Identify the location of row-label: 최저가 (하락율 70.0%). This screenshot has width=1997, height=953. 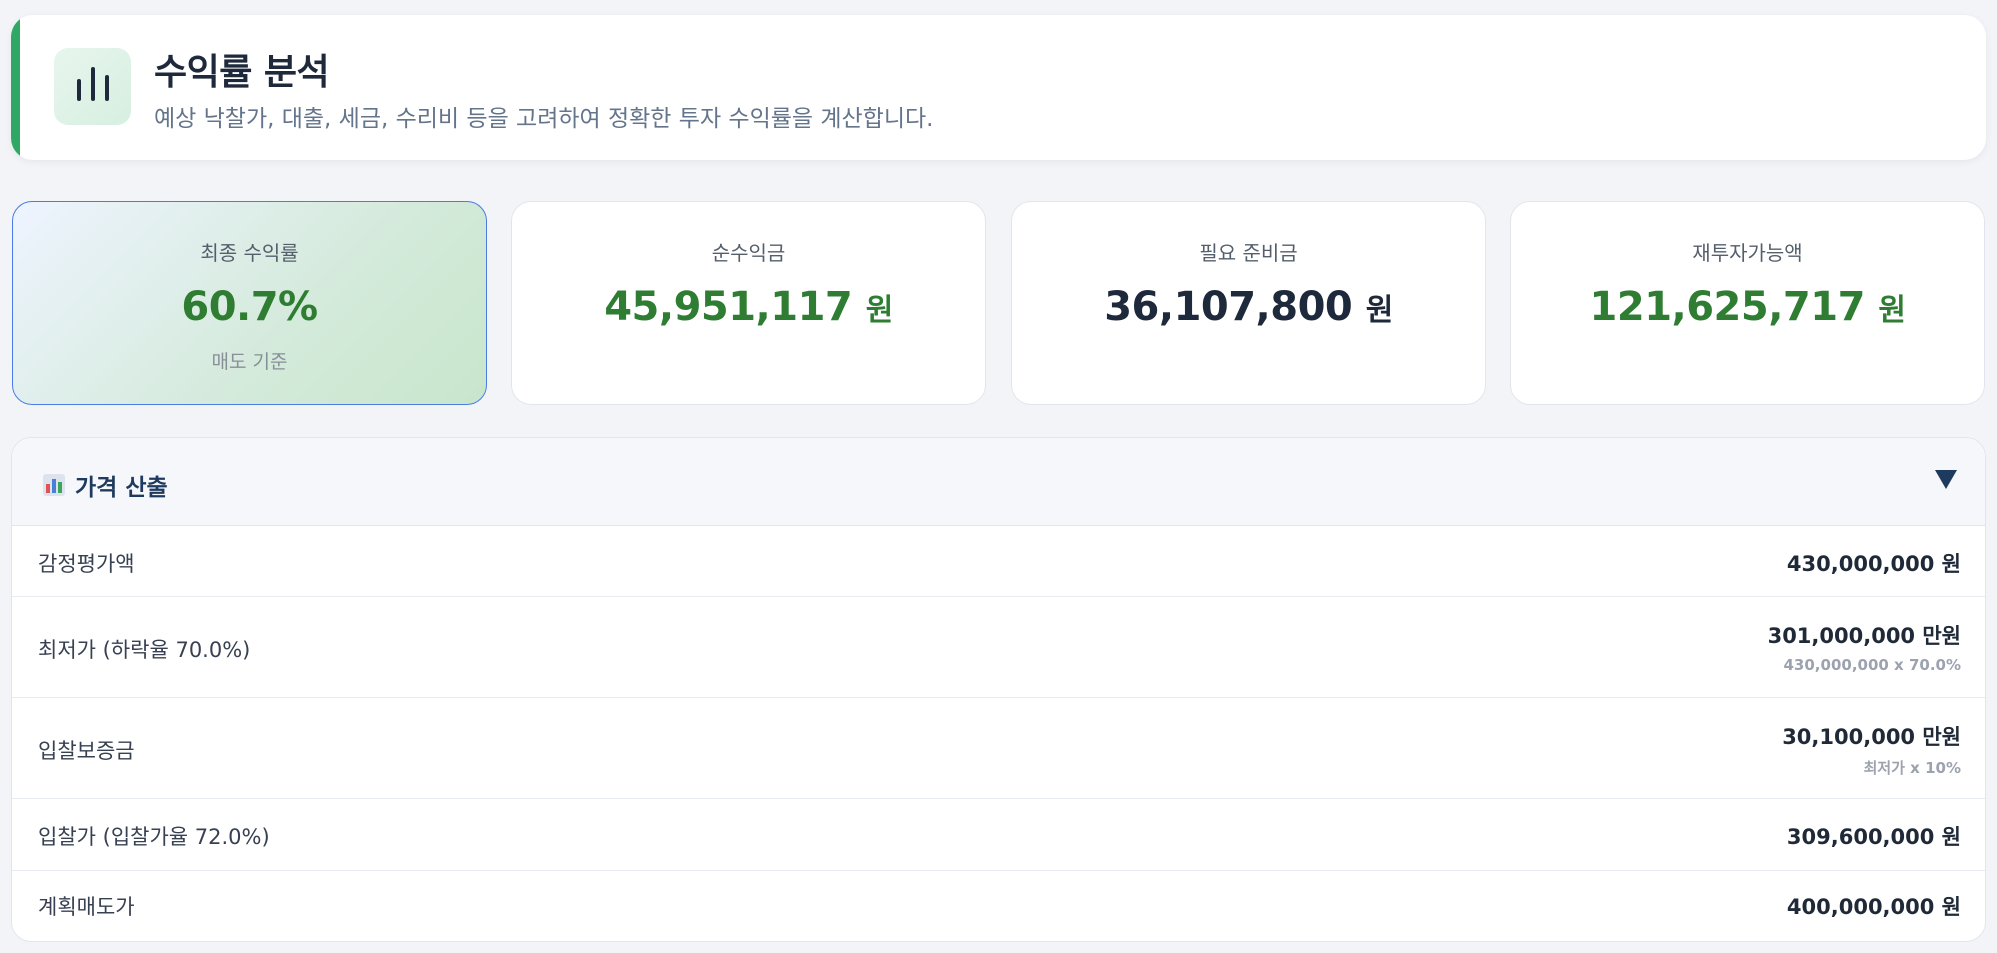
(144, 650).